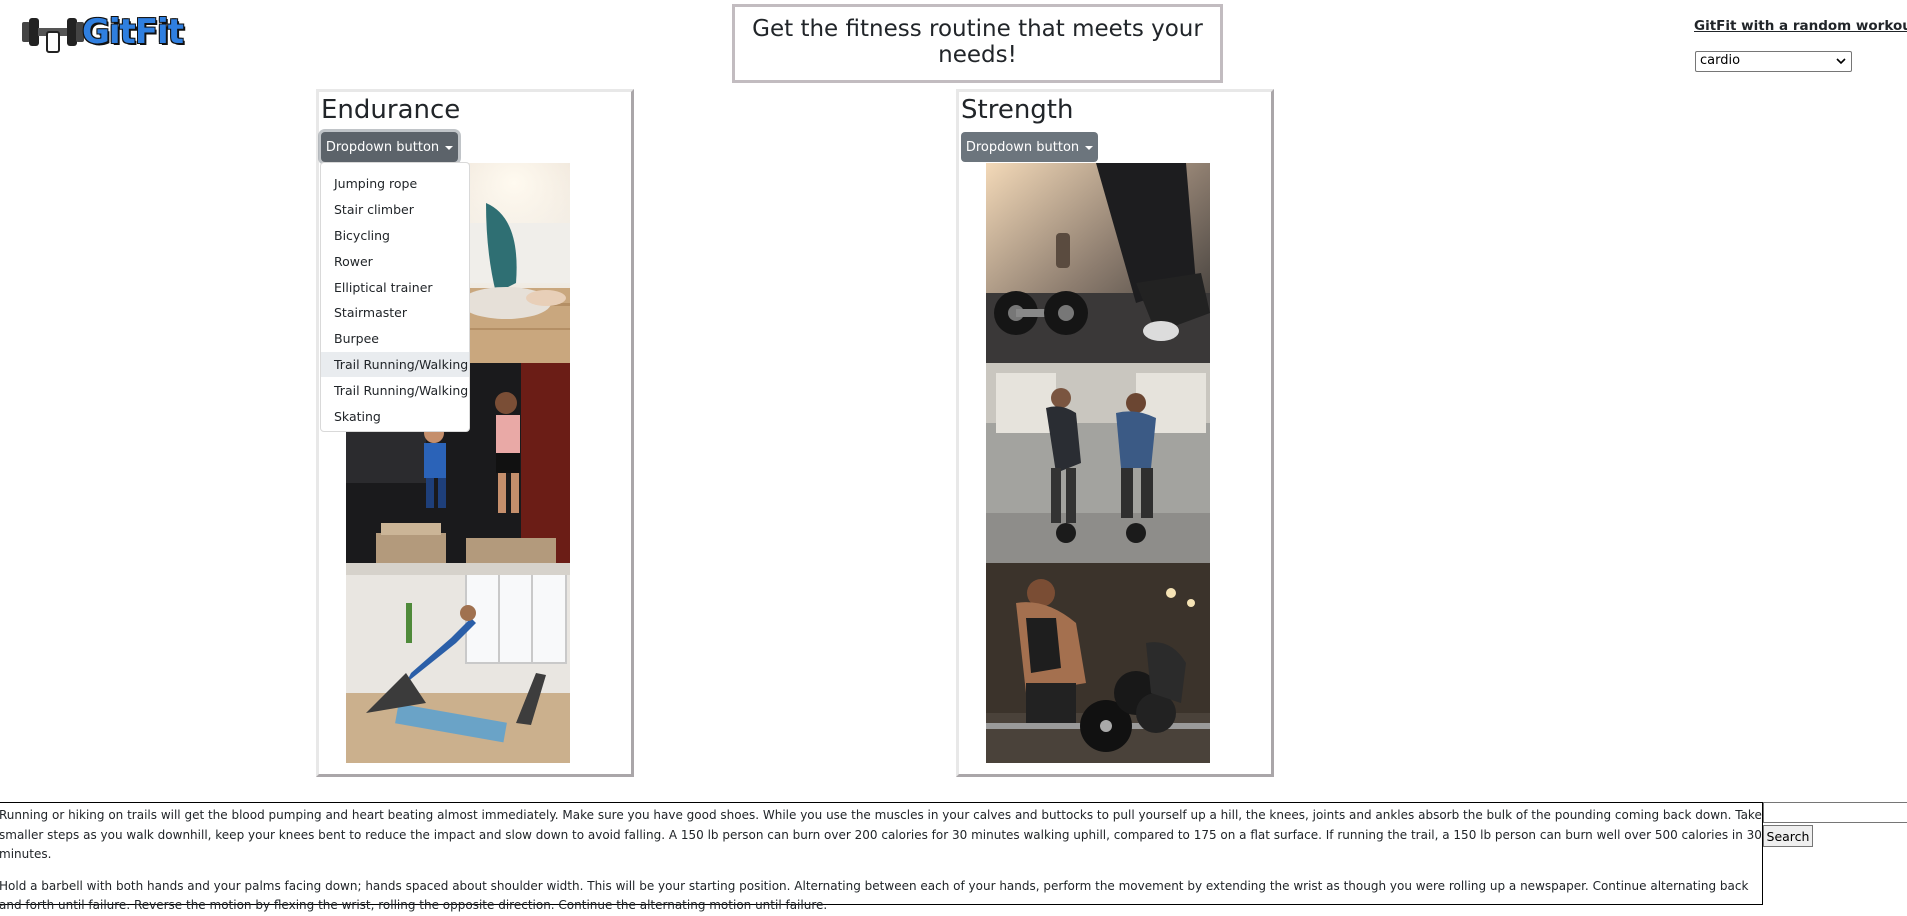  What do you see at coordinates (53, 35) in the screenshot?
I see `dumbbell-icon` at bounding box center [53, 35].